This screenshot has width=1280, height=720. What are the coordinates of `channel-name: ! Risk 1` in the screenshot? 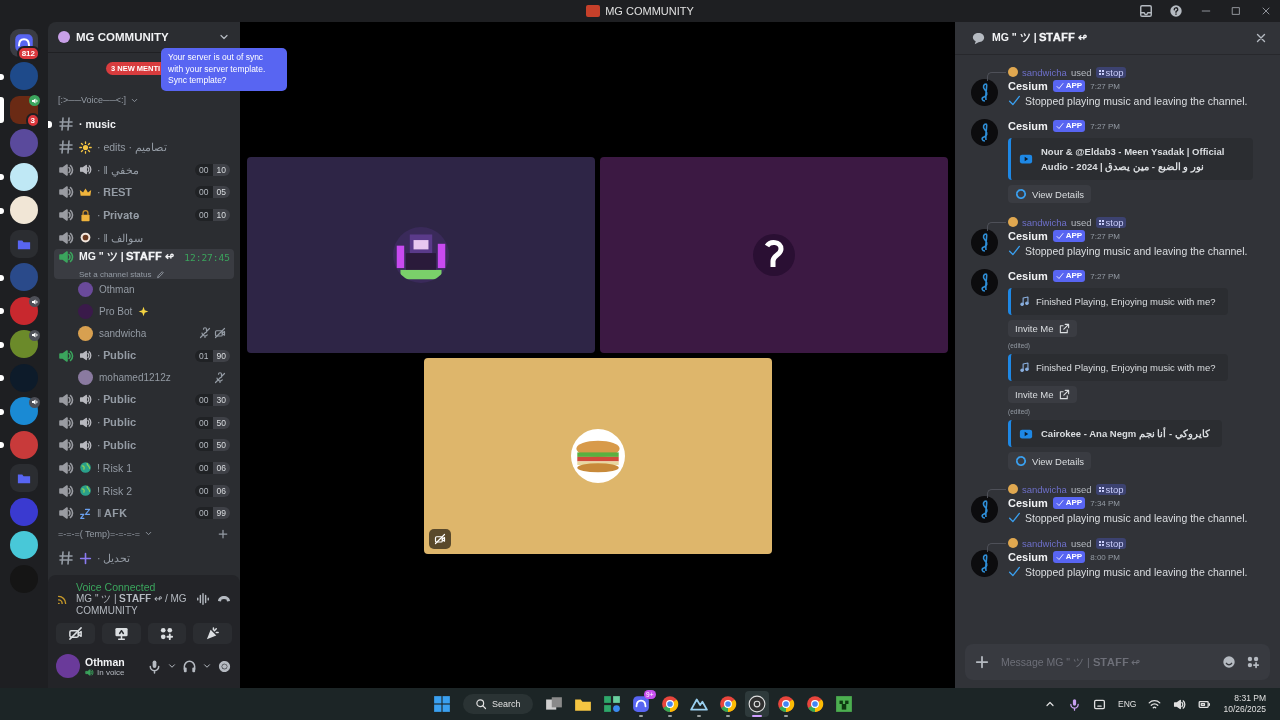 It's located at (114, 467).